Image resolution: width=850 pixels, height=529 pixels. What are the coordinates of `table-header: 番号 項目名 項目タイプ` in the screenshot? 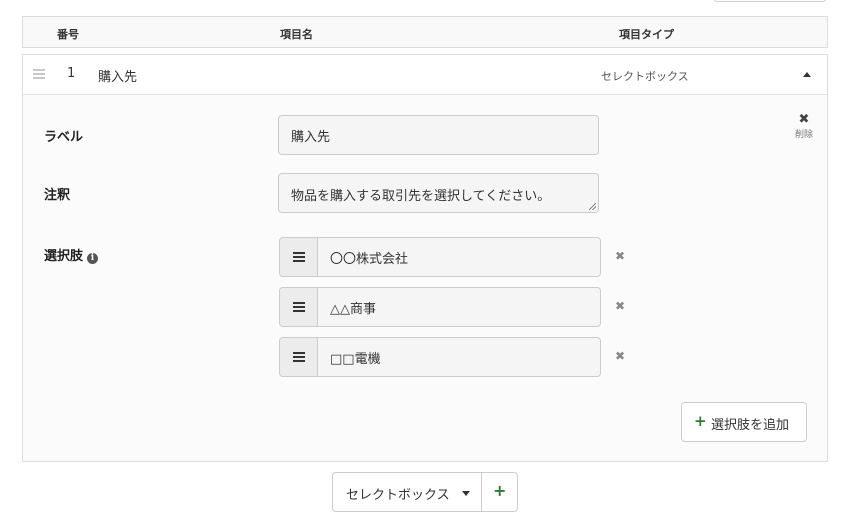 It's located at (425, 32).